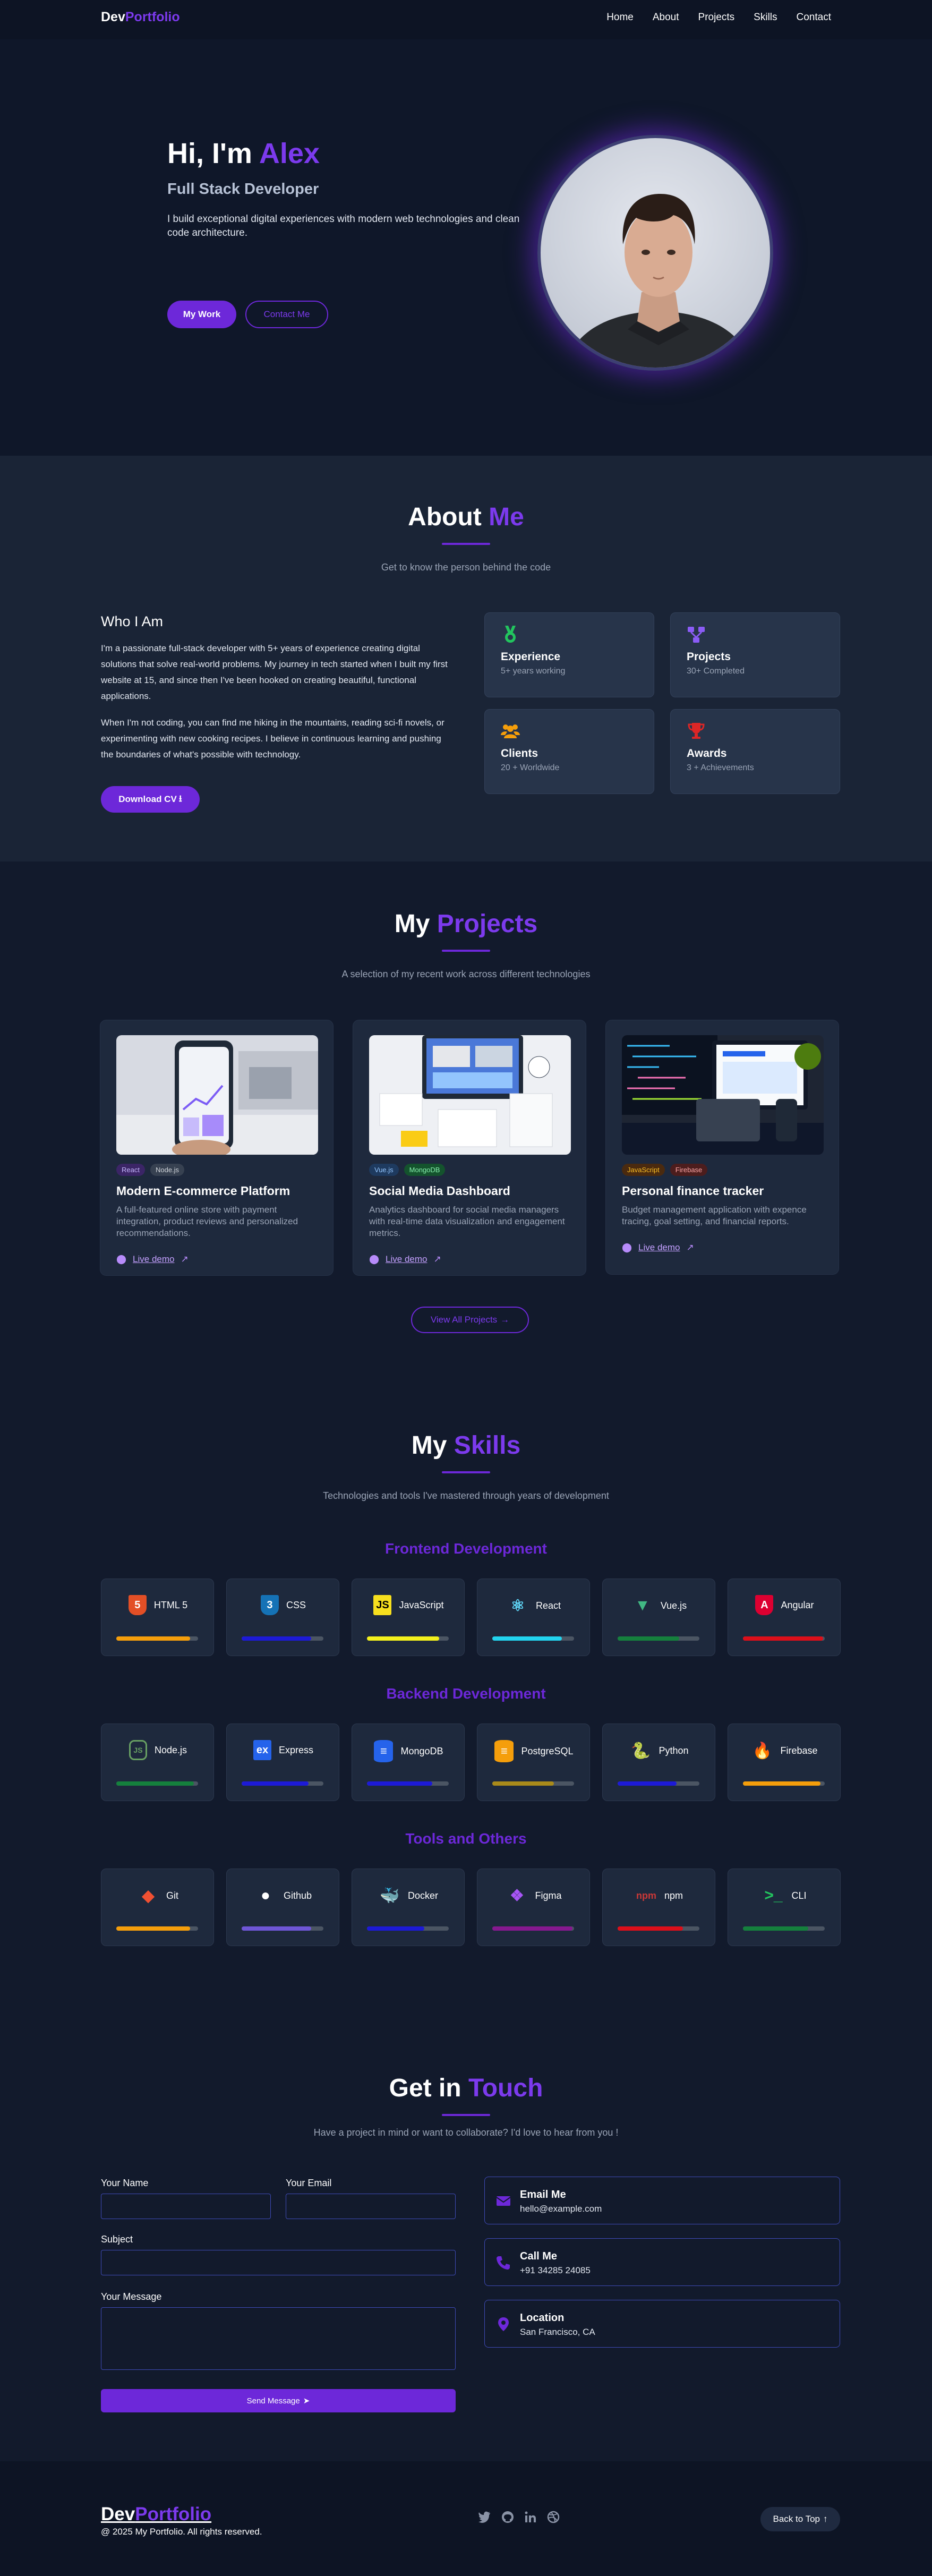  What do you see at coordinates (286, 315) in the screenshot?
I see `contact-me-button: Contact Me` at bounding box center [286, 315].